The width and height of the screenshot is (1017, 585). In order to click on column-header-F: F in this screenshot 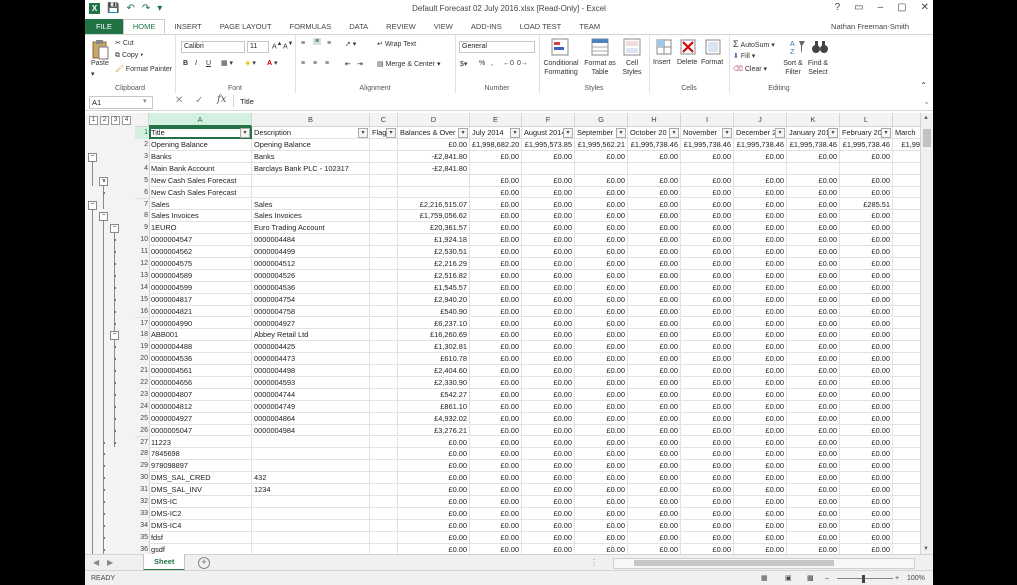, I will do `click(548, 120)`.